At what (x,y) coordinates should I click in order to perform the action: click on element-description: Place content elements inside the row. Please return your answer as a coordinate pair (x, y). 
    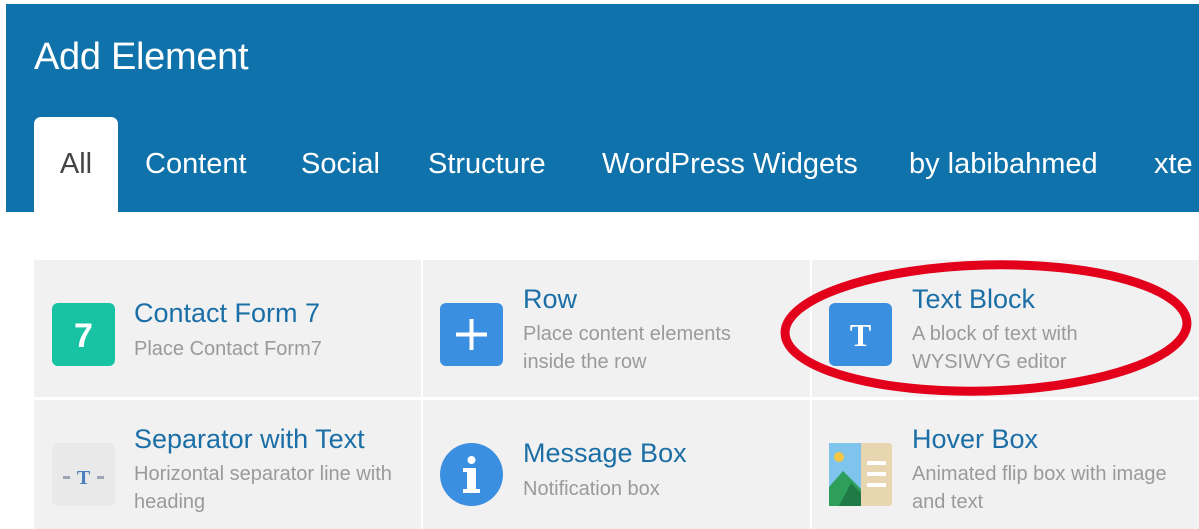
    Looking at the image, I should click on (627, 348).